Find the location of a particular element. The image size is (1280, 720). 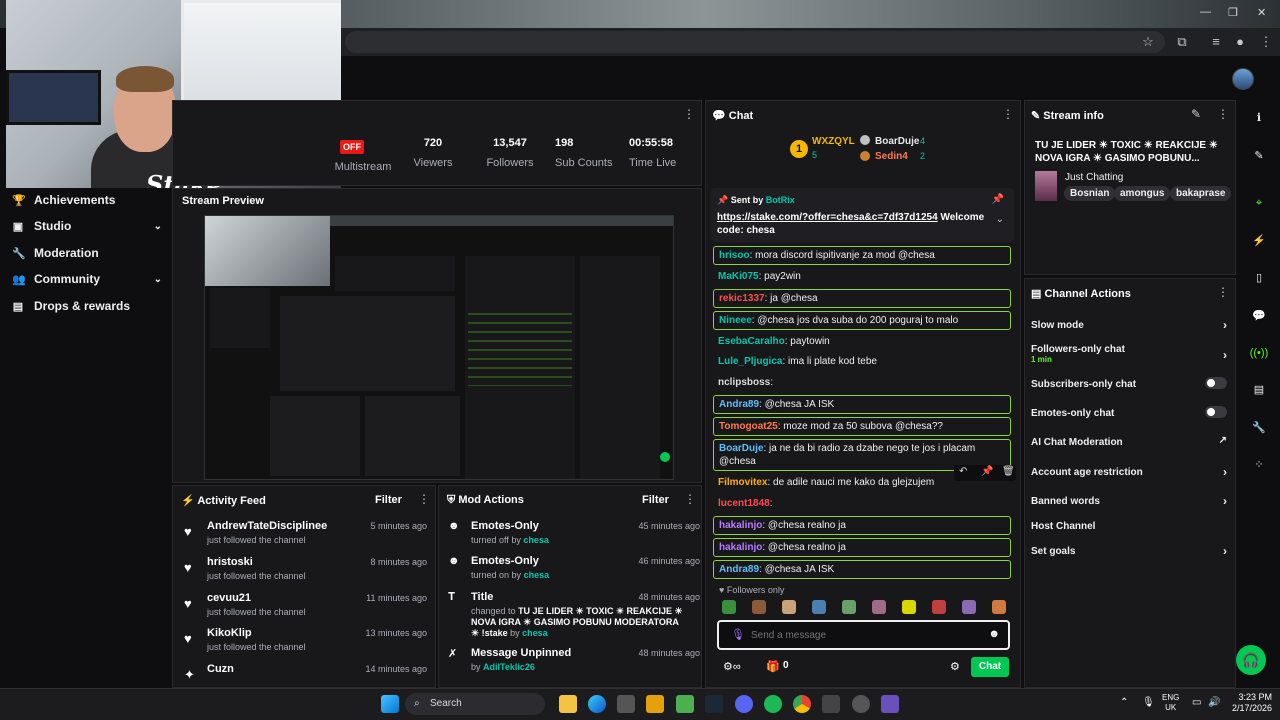

chat-username: lucent1848 is located at coordinates (744, 503).